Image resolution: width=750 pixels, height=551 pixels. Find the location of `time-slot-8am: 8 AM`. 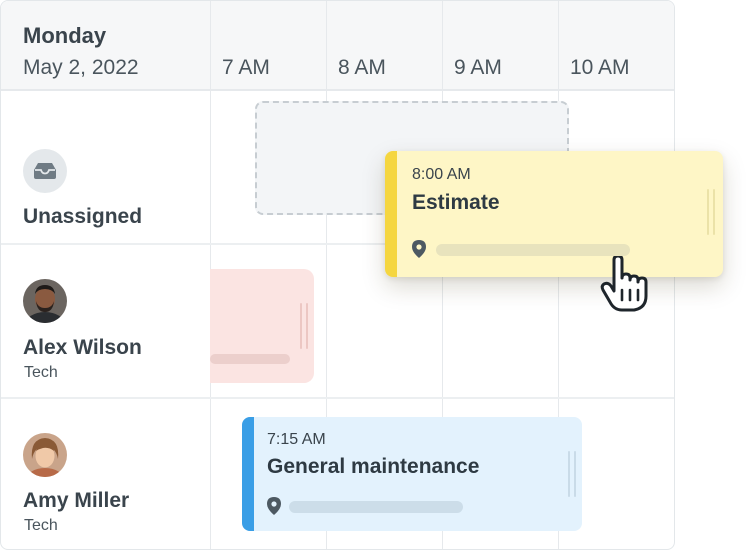

time-slot-8am: 8 AM is located at coordinates (362, 67).